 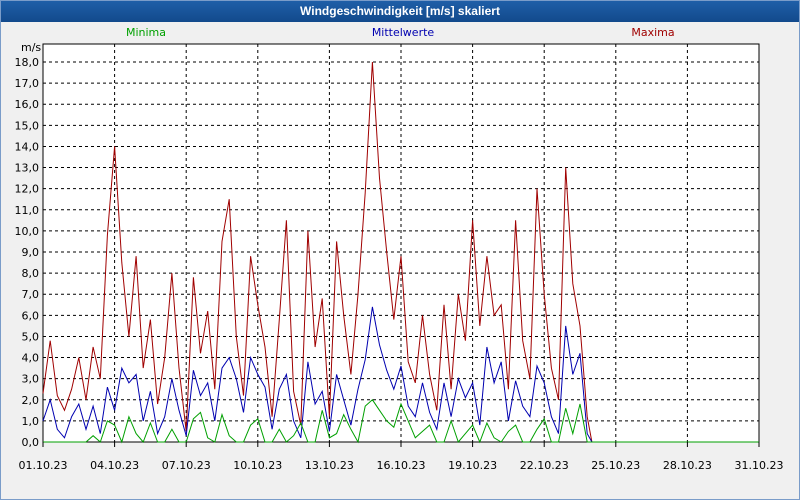 What do you see at coordinates (27, 104) in the screenshot?
I see `y-tick-label: 16,0` at bounding box center [27, 104].